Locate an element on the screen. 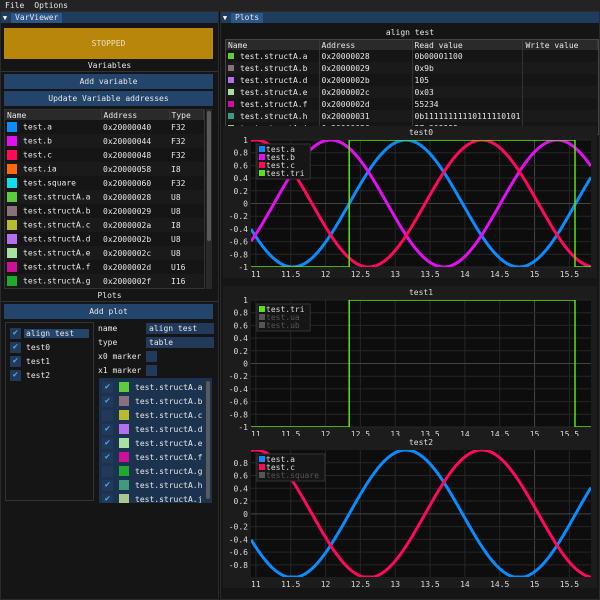  x1-marker-checkbox is located at coordinates (151, 370).